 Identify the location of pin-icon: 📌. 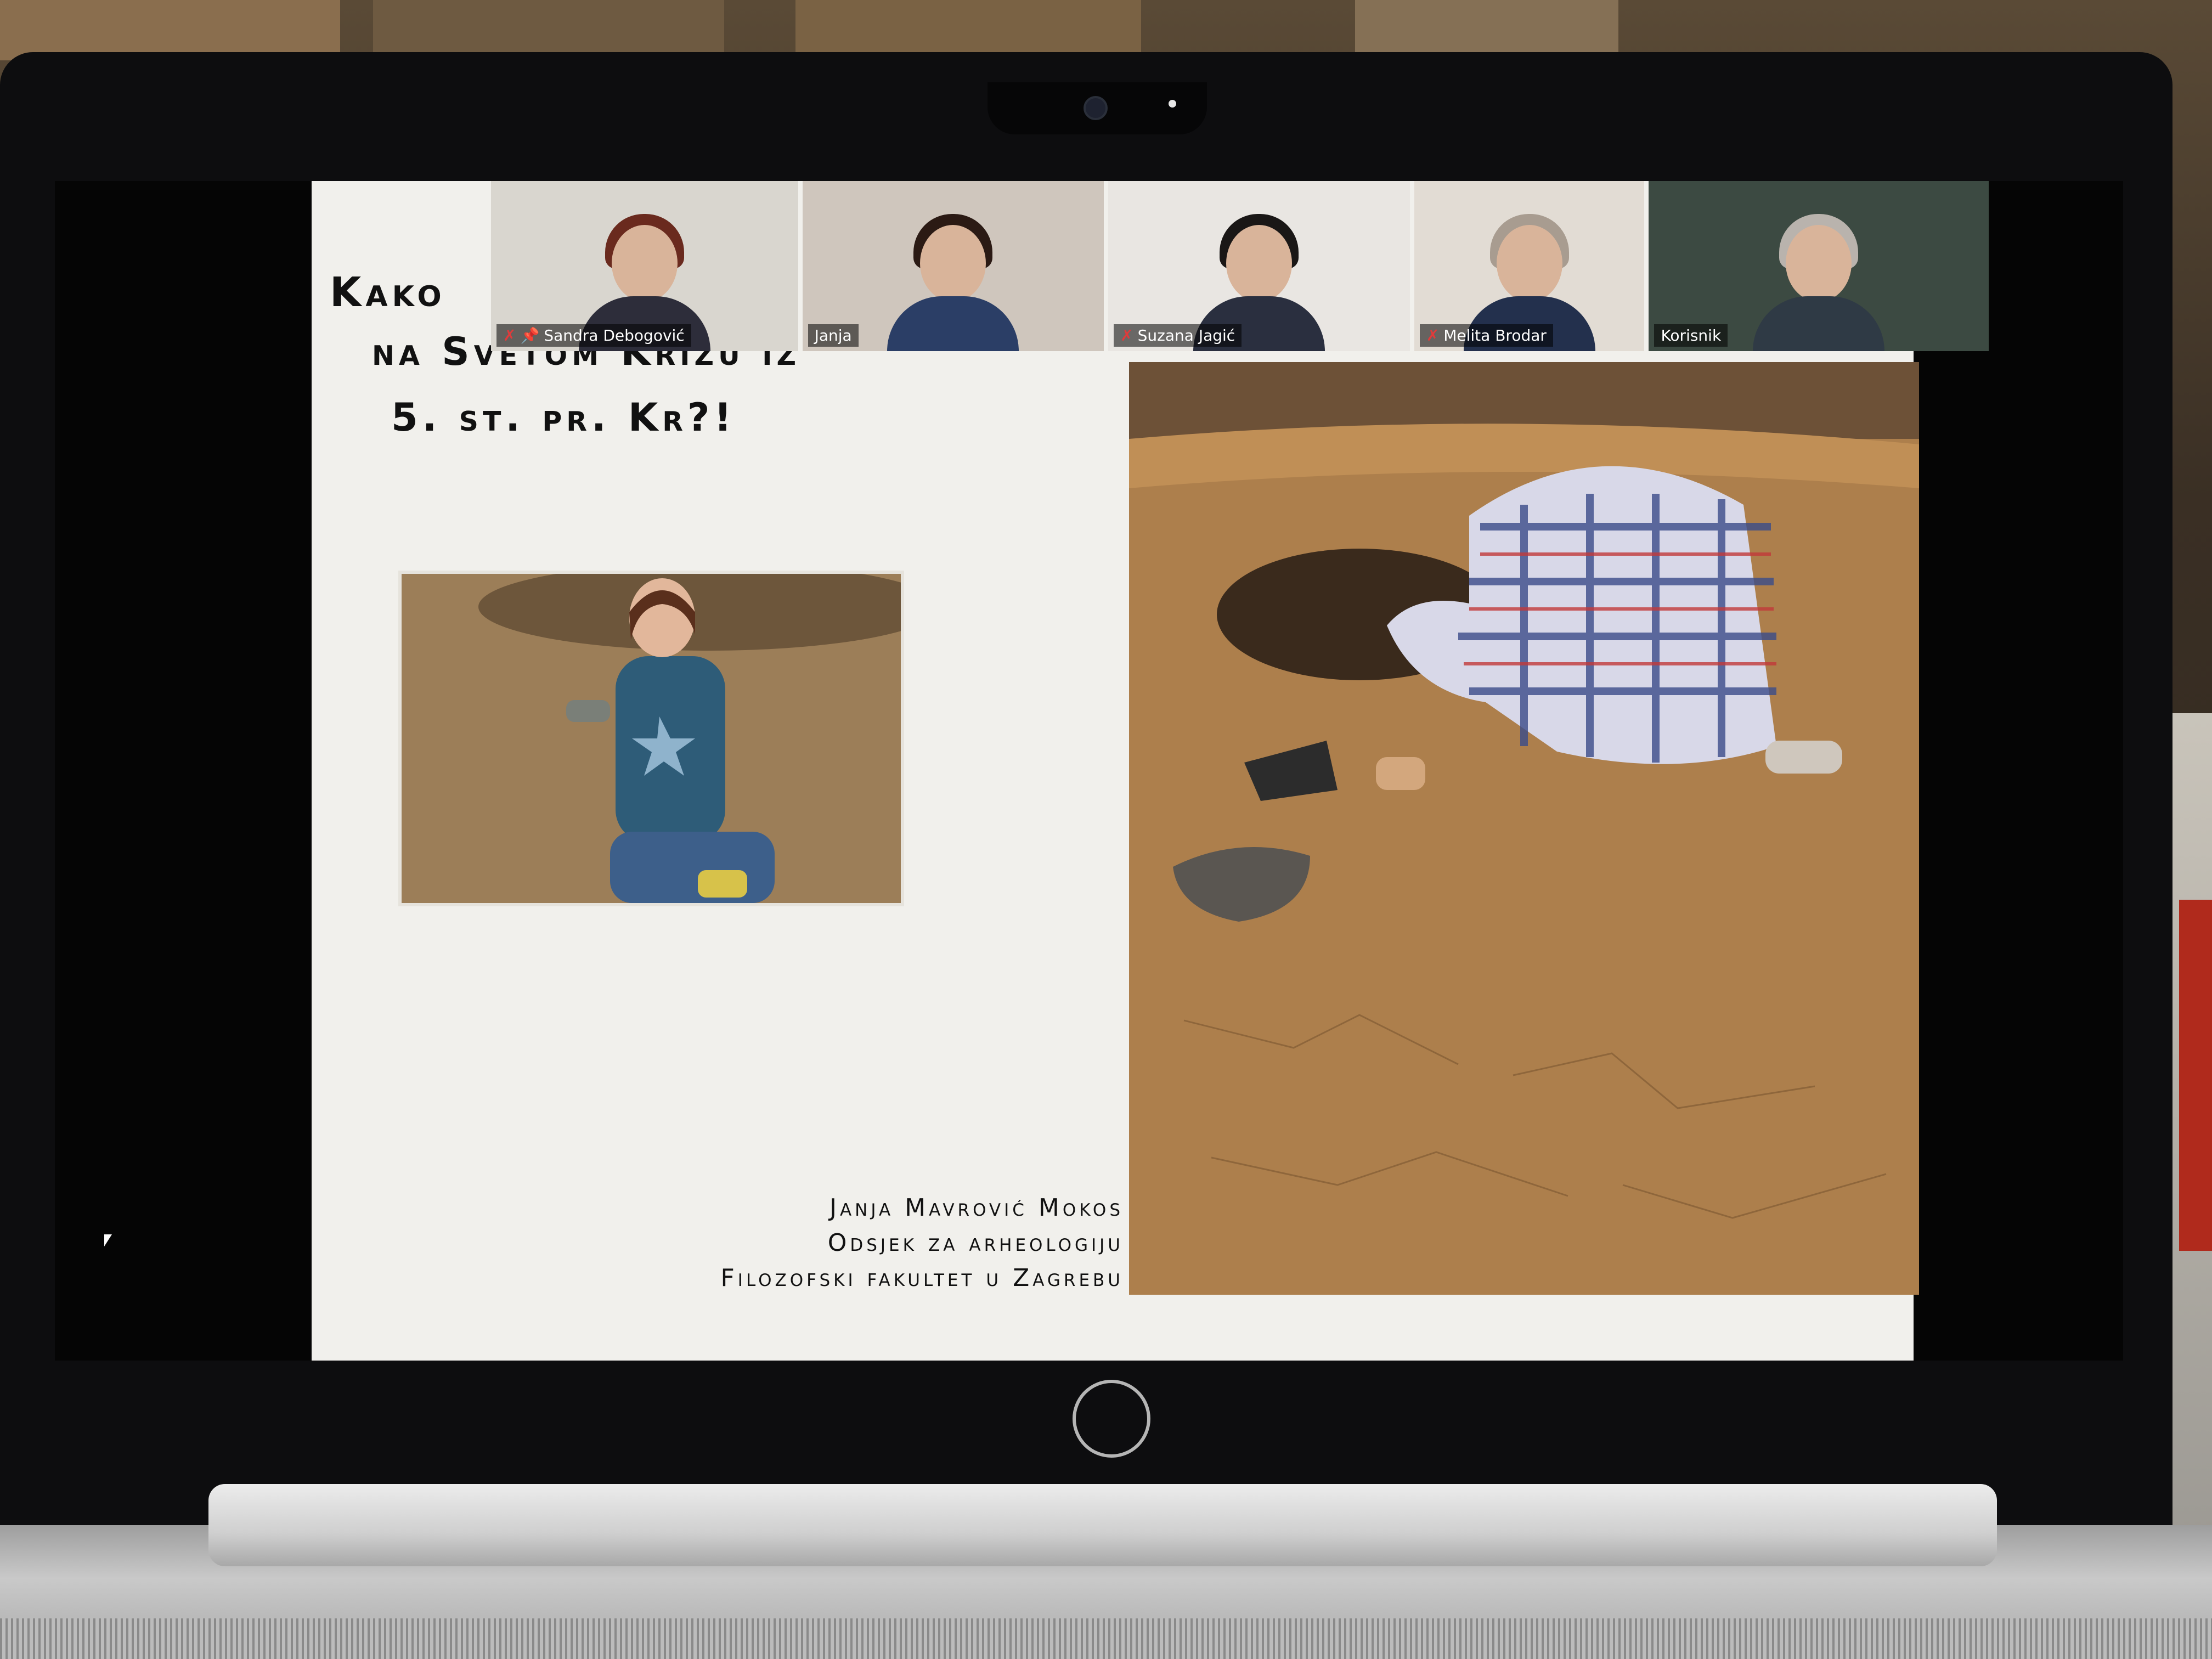
(530, 336).